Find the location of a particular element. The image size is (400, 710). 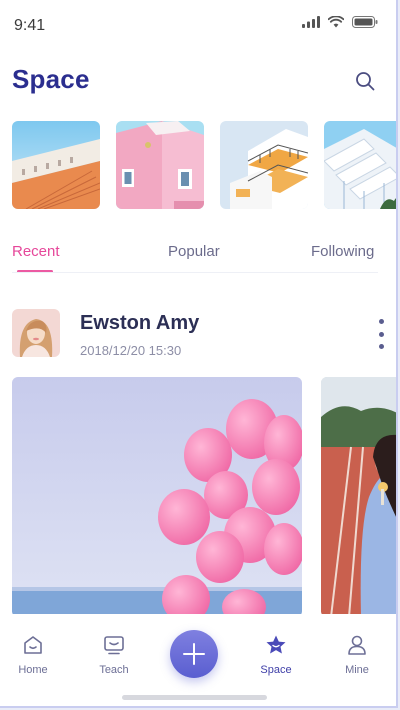

nav-mine: Mine is located at coordinates (357, 655).